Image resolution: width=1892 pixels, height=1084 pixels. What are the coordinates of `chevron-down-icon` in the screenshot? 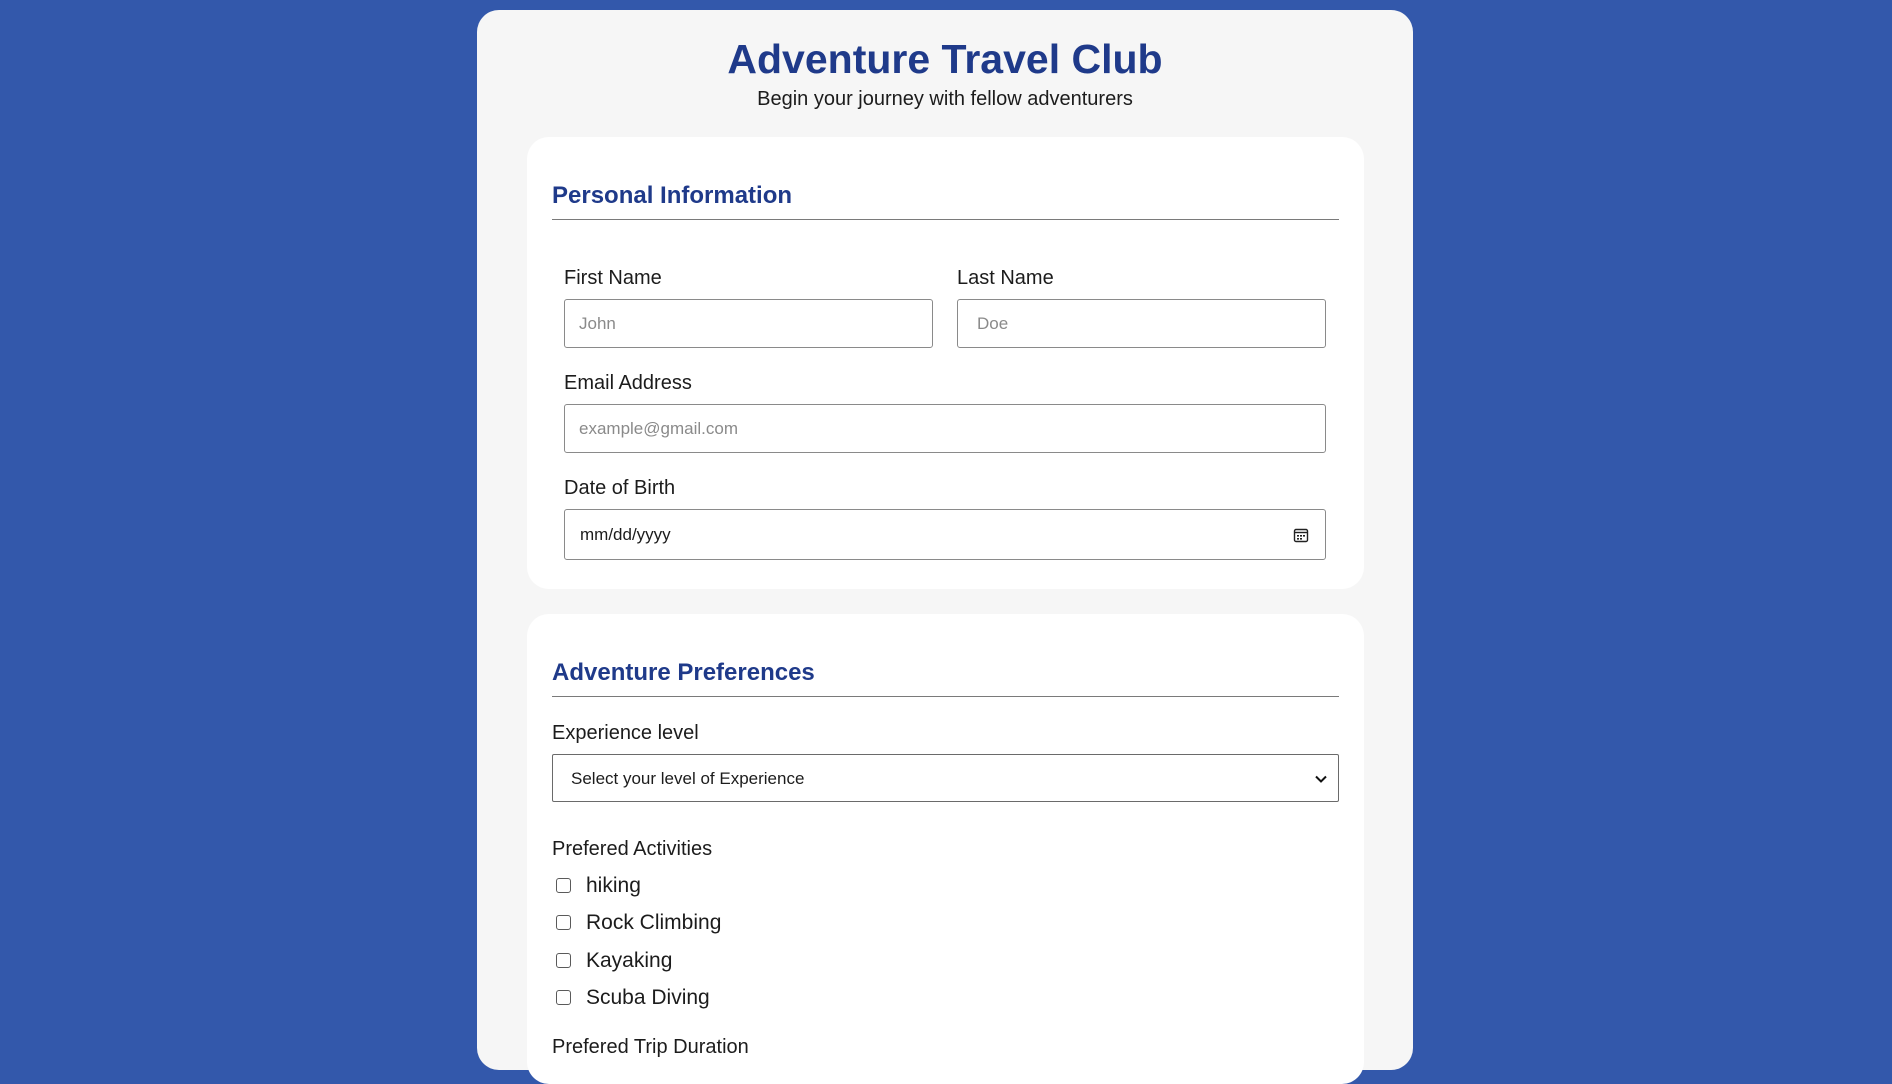 It's located at (1321, 779).